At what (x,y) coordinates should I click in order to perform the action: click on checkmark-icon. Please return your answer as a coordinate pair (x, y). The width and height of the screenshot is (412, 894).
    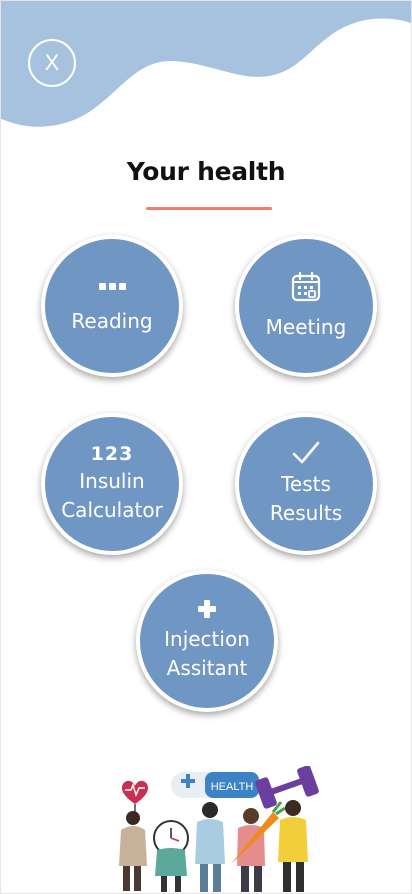
    Looking at the image, I should click on (306, 453).